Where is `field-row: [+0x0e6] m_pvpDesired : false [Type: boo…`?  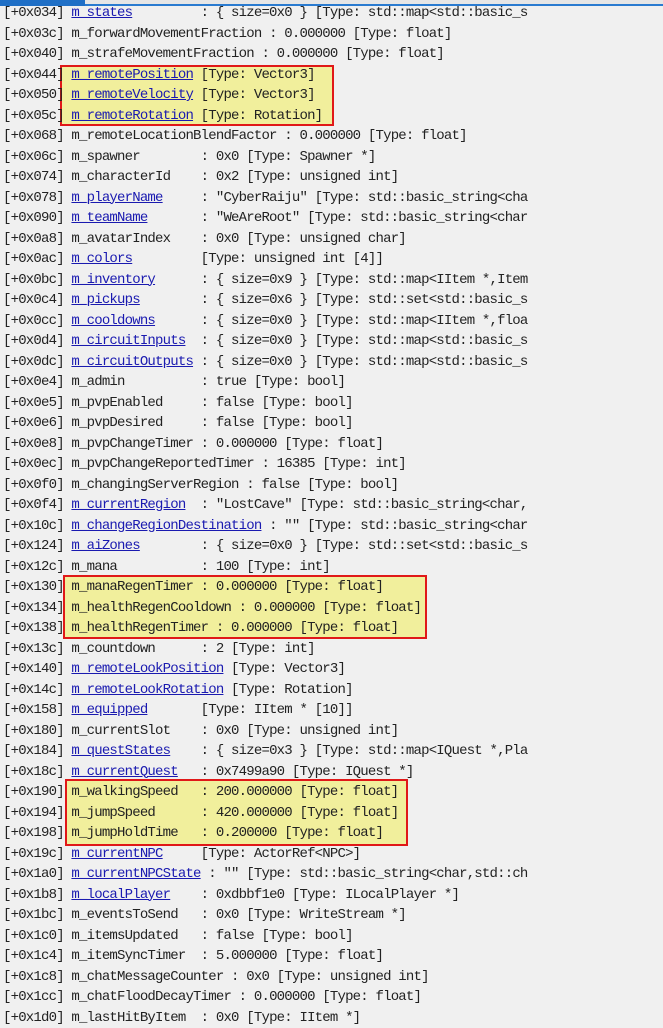 field-row: [+0x0e6] m_pvpDesired : false [Type: boo… is located at coordinates (333, 423).